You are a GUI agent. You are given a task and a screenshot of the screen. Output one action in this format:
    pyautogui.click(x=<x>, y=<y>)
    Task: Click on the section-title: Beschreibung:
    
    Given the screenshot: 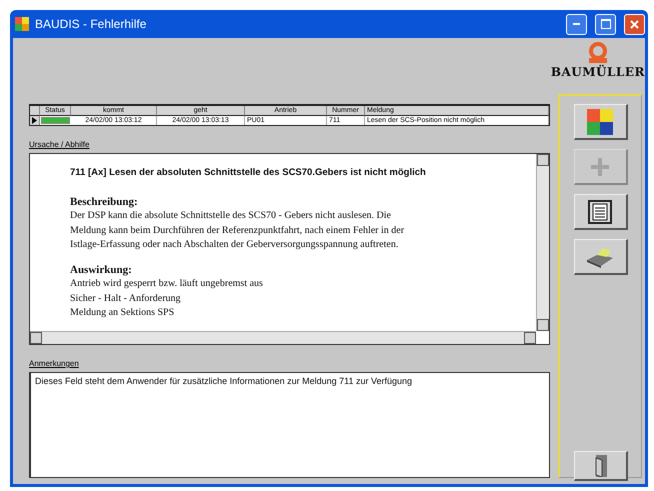 What is the action you would take?
    pyautogui.click(x=104, y=201)
    